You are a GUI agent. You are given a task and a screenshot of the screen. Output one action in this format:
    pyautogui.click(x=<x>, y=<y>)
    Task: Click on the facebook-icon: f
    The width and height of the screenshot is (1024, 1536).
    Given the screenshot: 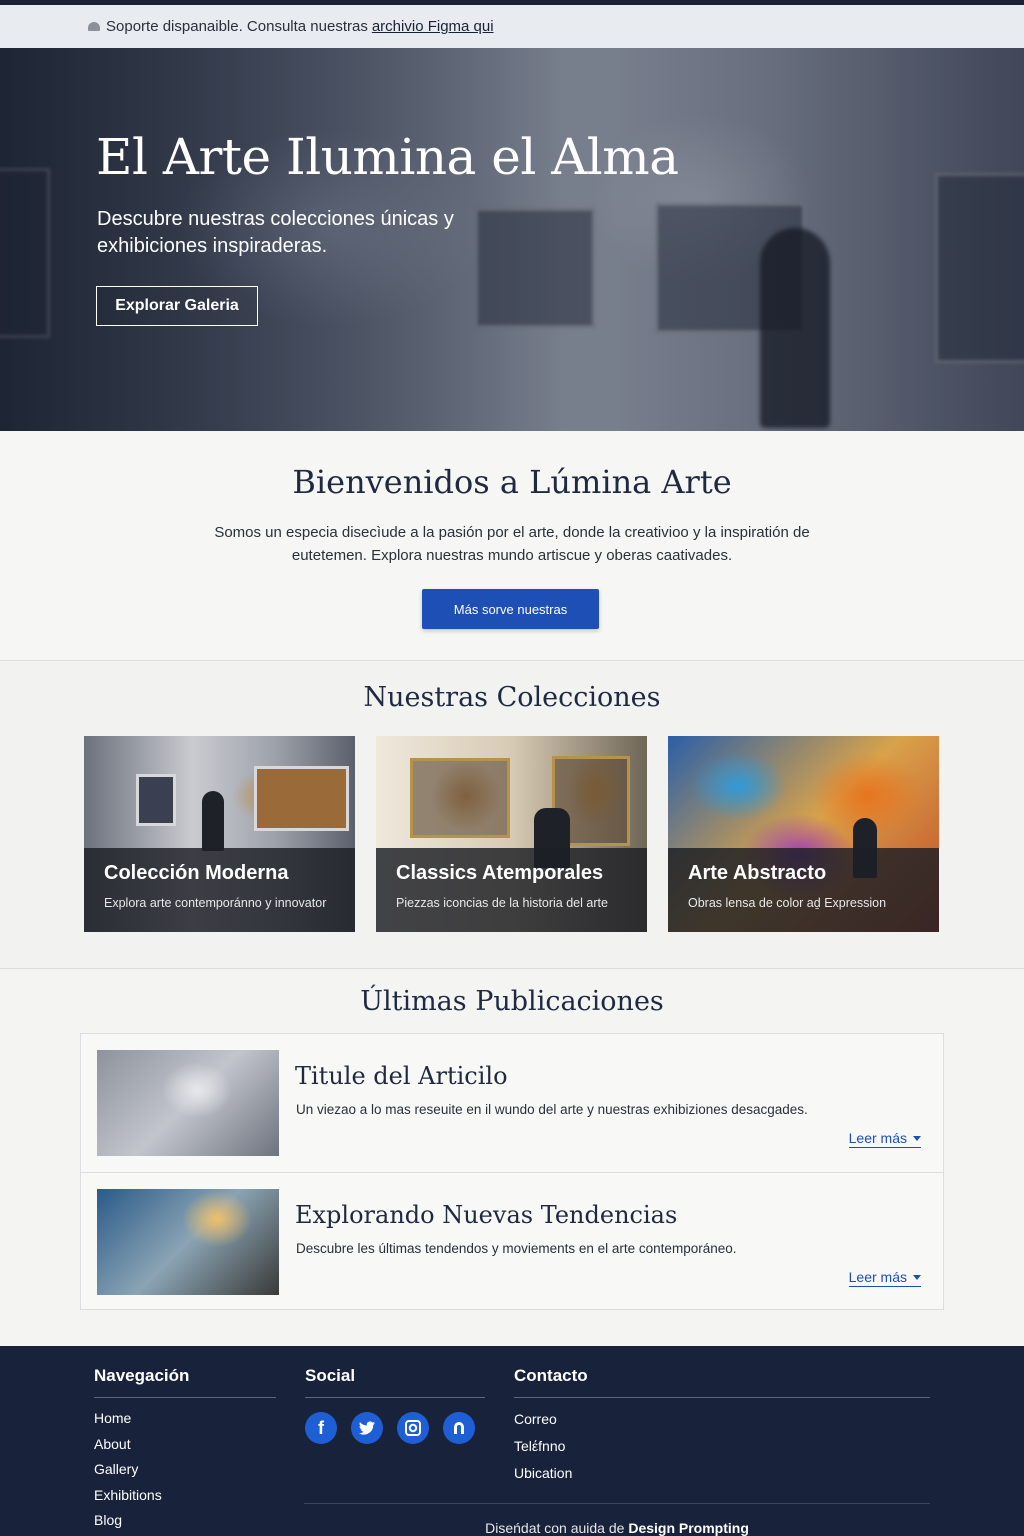 What is the action you would take?
    pyautogui.click(x=321, y=1428)
    